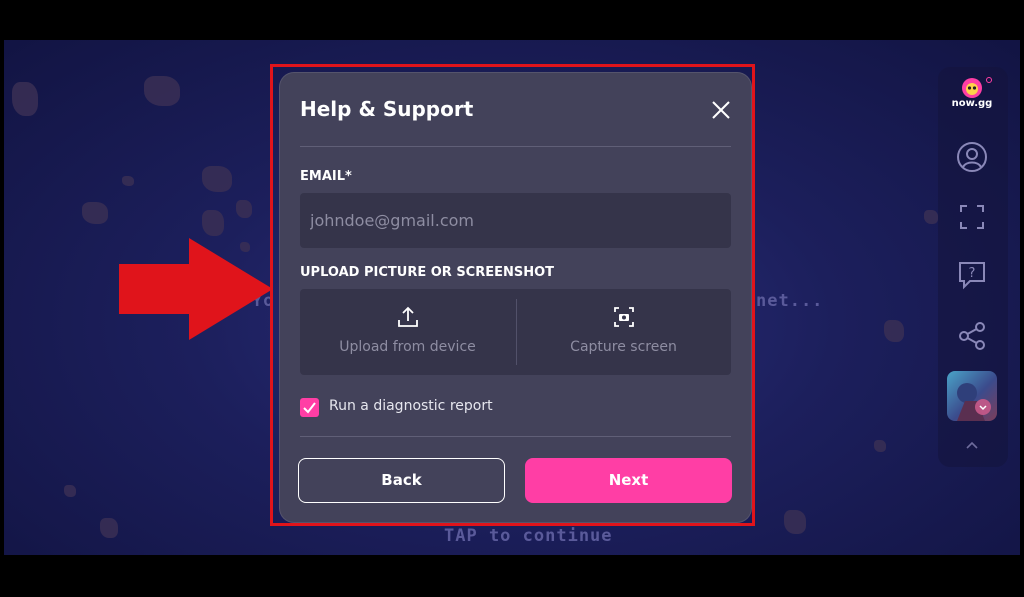 This screenshot has height=597, width=1024. What do you see at coordinates (528, 536) in the screenshot?
I see `background-text-bottom: TAP to continue` at bounding box center [528, 536].